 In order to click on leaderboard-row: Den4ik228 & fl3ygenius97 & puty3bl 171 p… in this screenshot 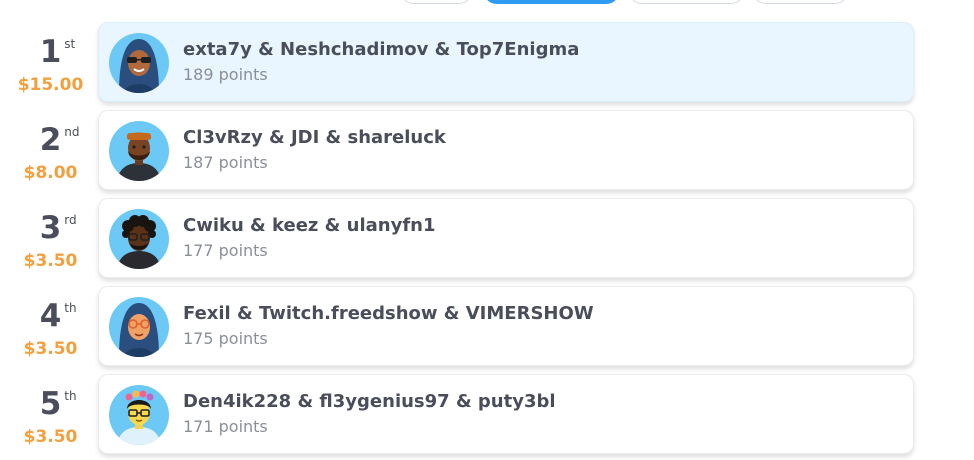, I will do `click(506, 414)`.